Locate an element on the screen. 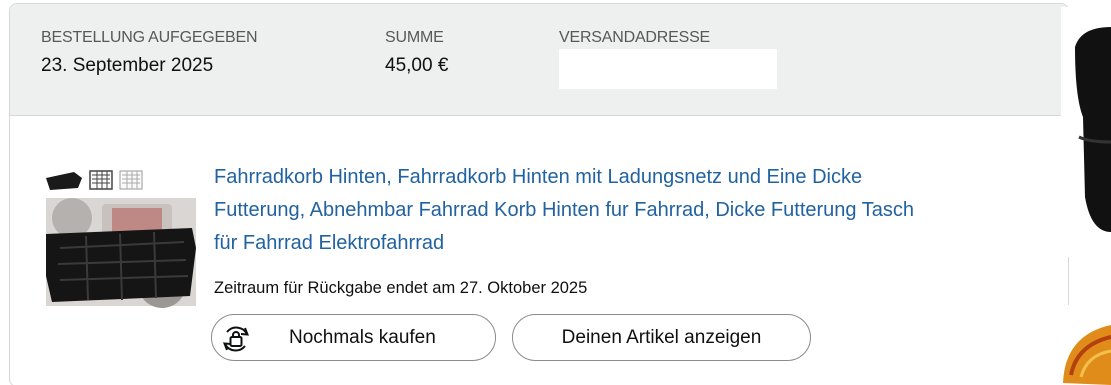 This screenshot has height=385, width=1111. order-date-value: 23. September 2025 is located at coordinates (127, 65).